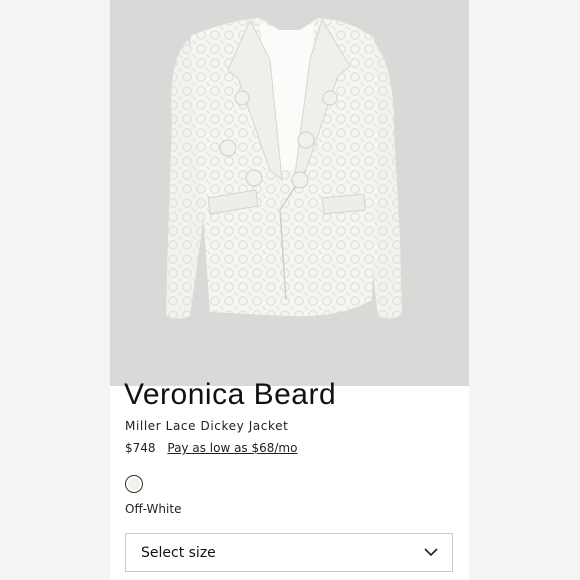 The width and height of the screenshot is (580, 580). What do you see at coordinates (431, 552) in the screenshot?
I see `chevron-down-icon` at bounding box center [431, 552].